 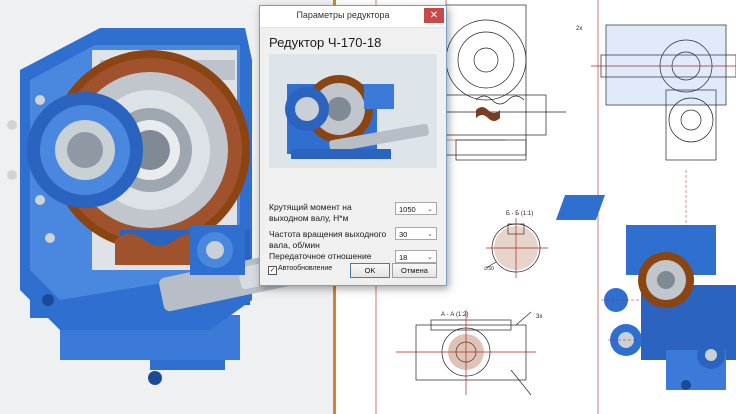 I want to click on ratio-label-line-1: Передаточное отношение, so click(x=320, y=256).